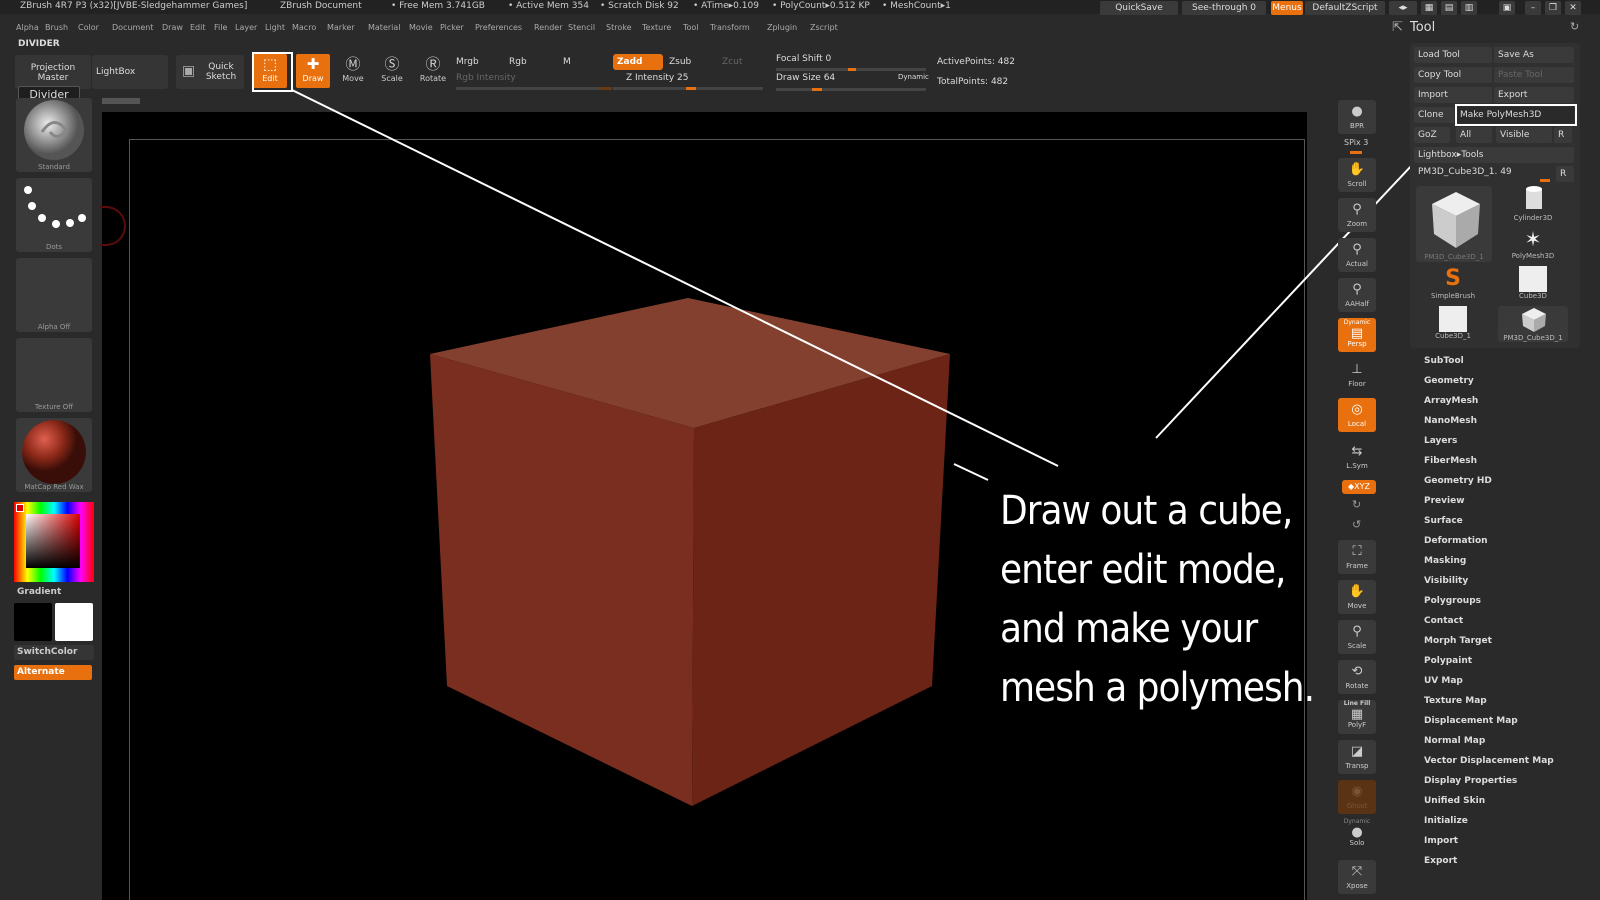  What do you see at coordinates (1458, 641) in the screenshot?
I see `subpalette-morph-target: Morph Target` at bounding box center [1458, 641].